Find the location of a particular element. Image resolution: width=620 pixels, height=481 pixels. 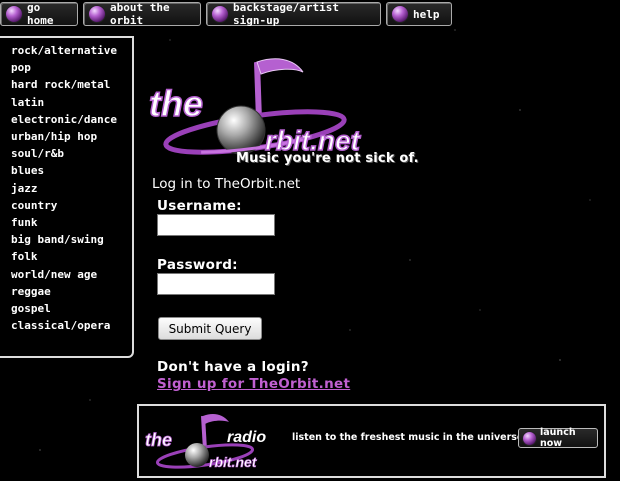

password-label: Password: is located at coordinates (197, 265).